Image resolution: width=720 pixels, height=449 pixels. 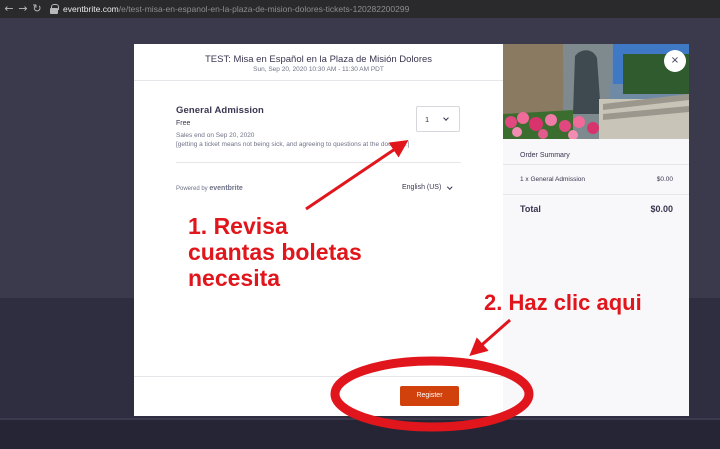 What do you see at coordinates (23, 9) in the screenshot?
I see `arrow-right-icon: →` at bounding box center [23, 9].